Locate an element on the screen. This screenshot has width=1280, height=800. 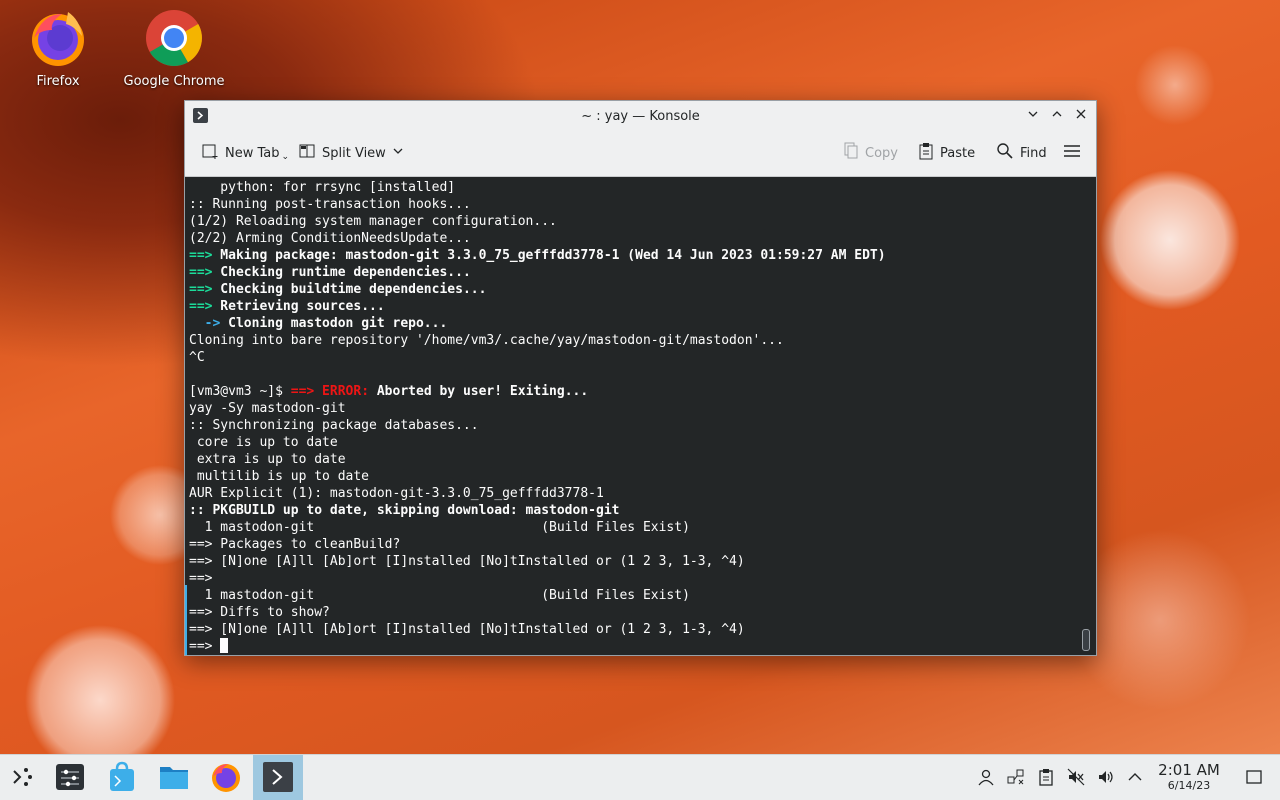
terminal-line: core is up to date is located at coordinates (640, 442).